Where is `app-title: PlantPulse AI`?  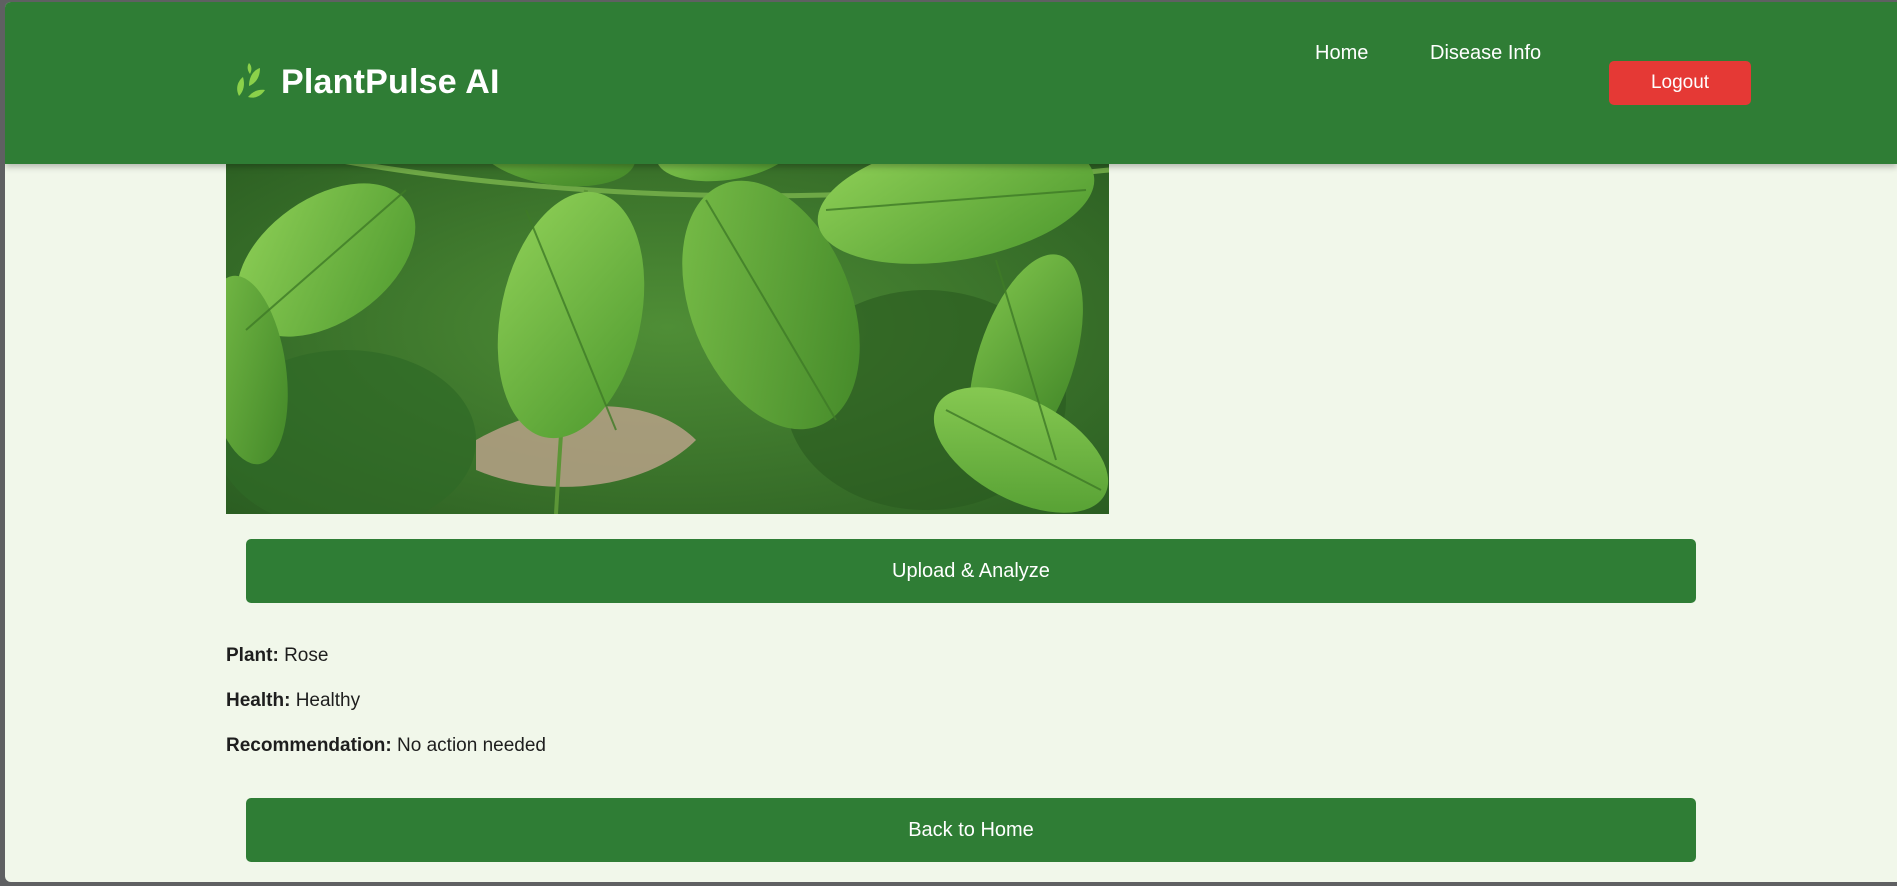
app-title: PlantPulse AI is located at coordinates (390, 81).